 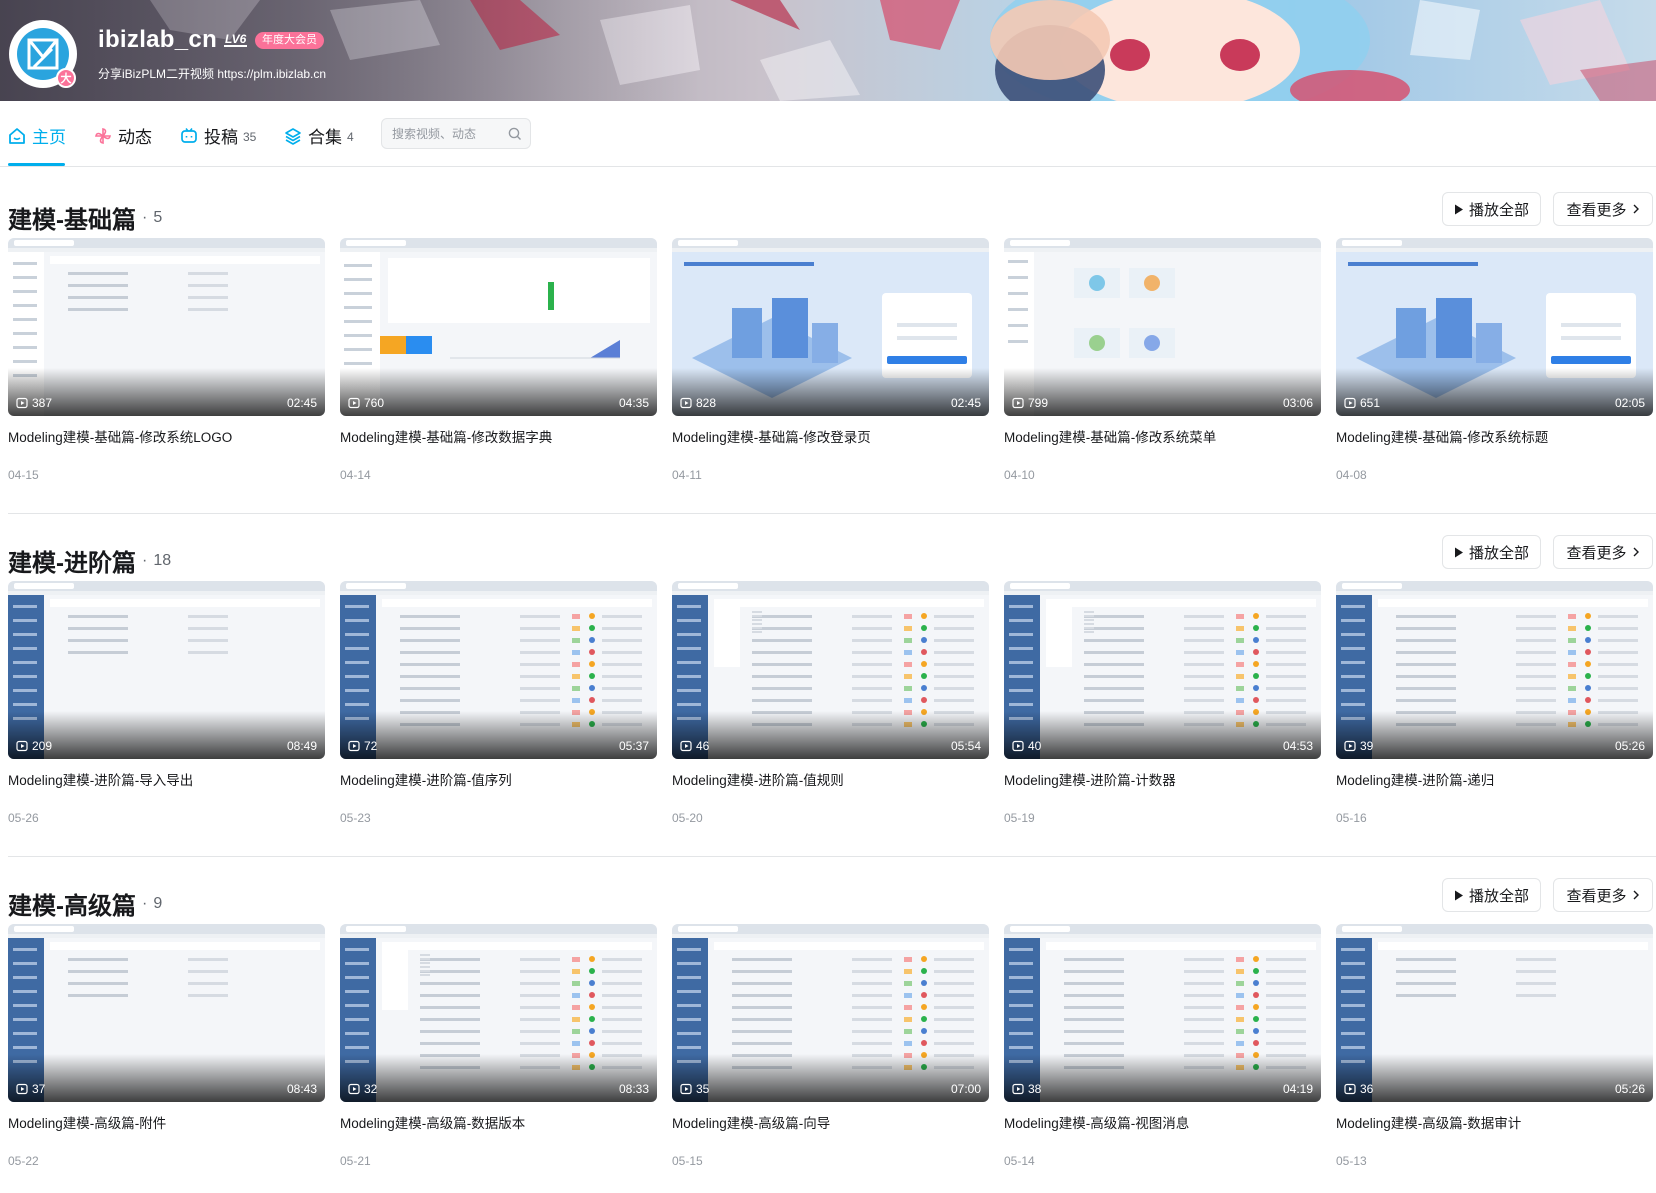 What do you see at coordinates (1494, 1122) in the screenshot?
I see `video-title: Modeling建模-高级篇-数据审计` at bounding box center [1494, 1122].